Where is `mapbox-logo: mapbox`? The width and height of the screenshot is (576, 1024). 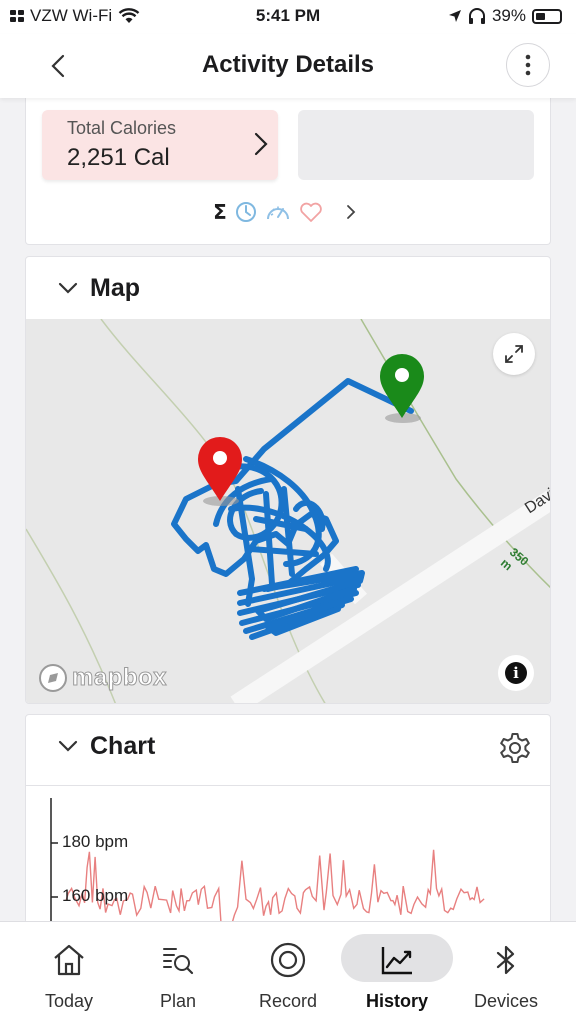
mapbox-logo: mapbox is located at coordinates (102, 678).